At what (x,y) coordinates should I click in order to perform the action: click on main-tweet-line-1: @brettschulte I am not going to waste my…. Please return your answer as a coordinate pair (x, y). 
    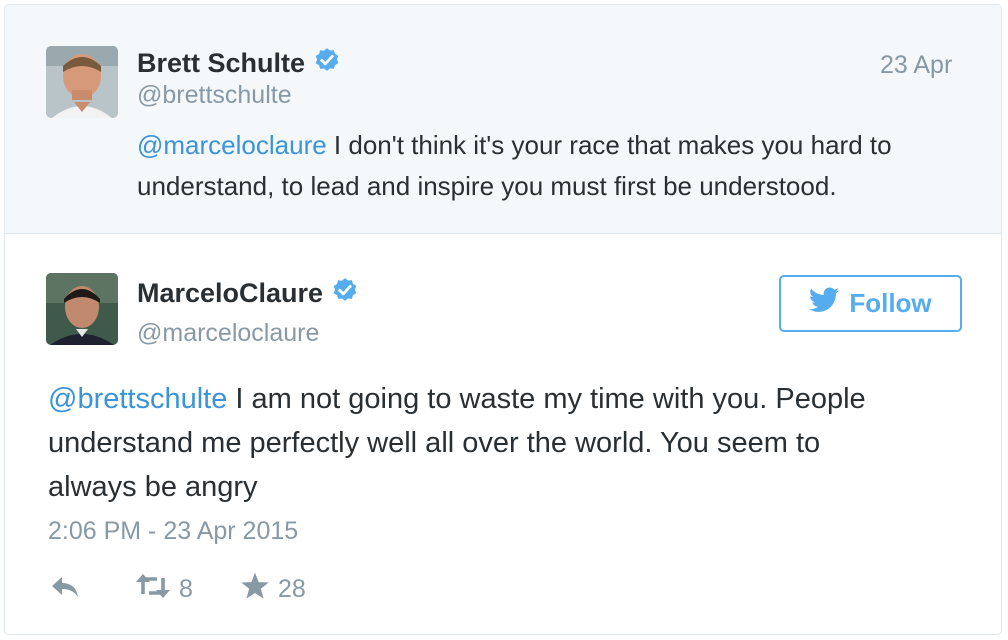
    Looking at the image, I should click on (457, 399).